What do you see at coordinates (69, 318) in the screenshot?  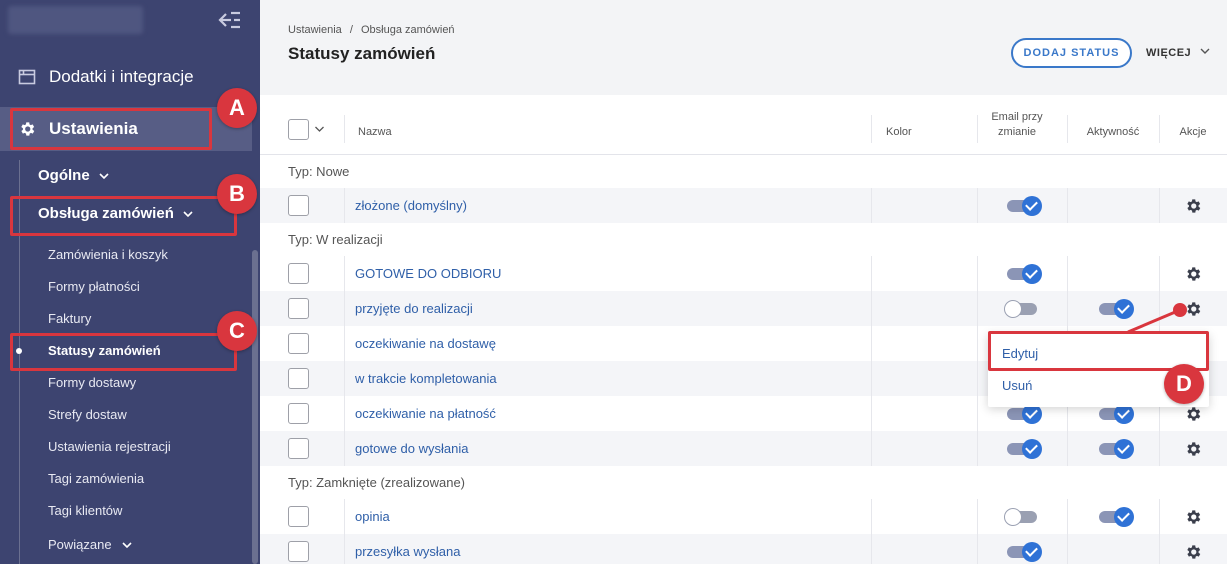 I see `nav-faktury: Faktury` at bounding box center [69, 318].